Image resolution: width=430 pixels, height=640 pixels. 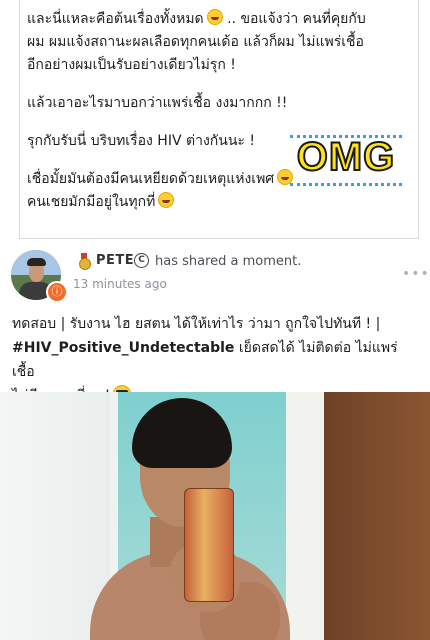 What do you see at coordinates (123, 348) in the screenshot?
I see `hashtag-link: #HIV_Positive_Undetectable` at bounding box center [123, 348].